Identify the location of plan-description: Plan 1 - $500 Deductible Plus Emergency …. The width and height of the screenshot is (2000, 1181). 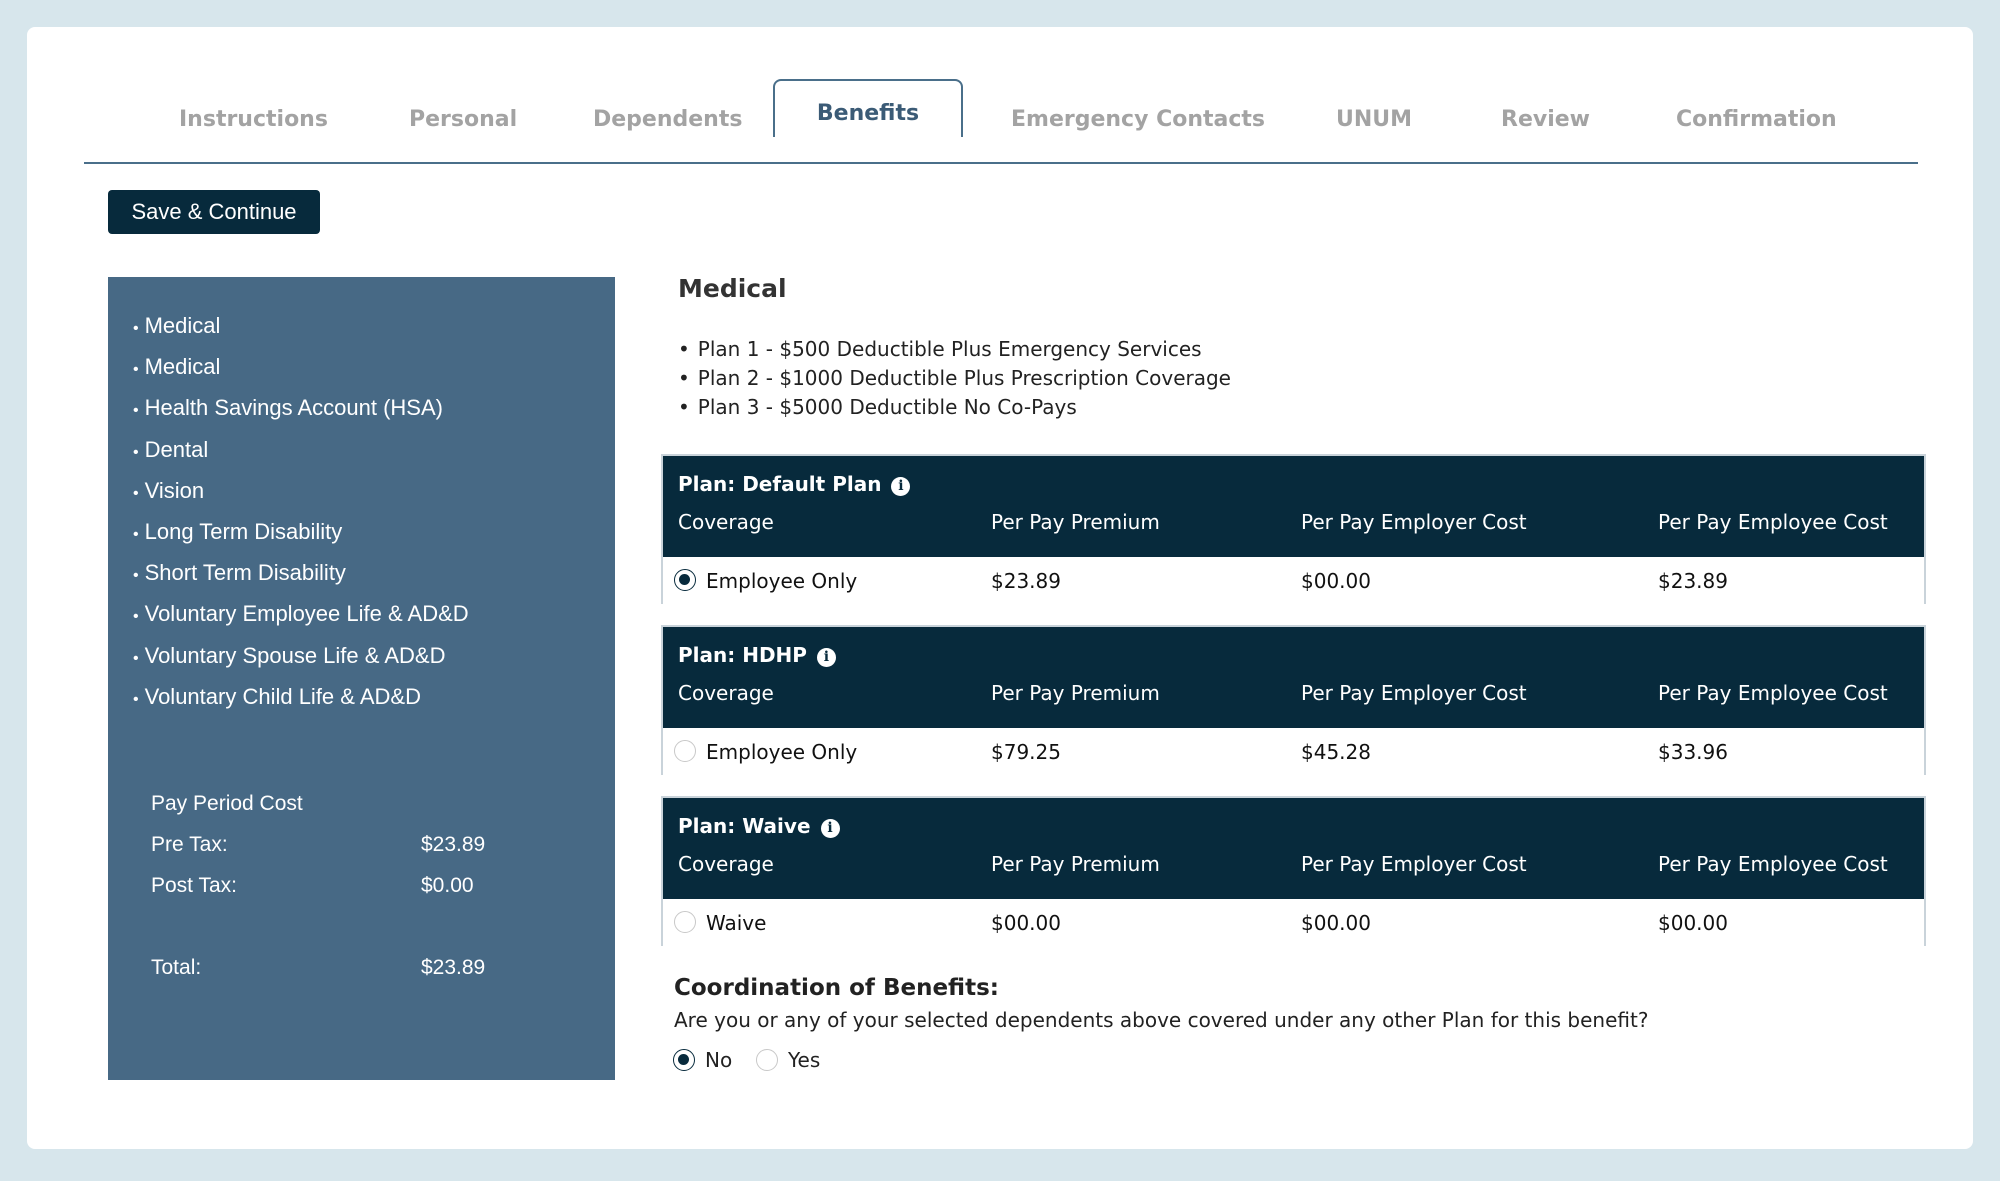
(954, 349).